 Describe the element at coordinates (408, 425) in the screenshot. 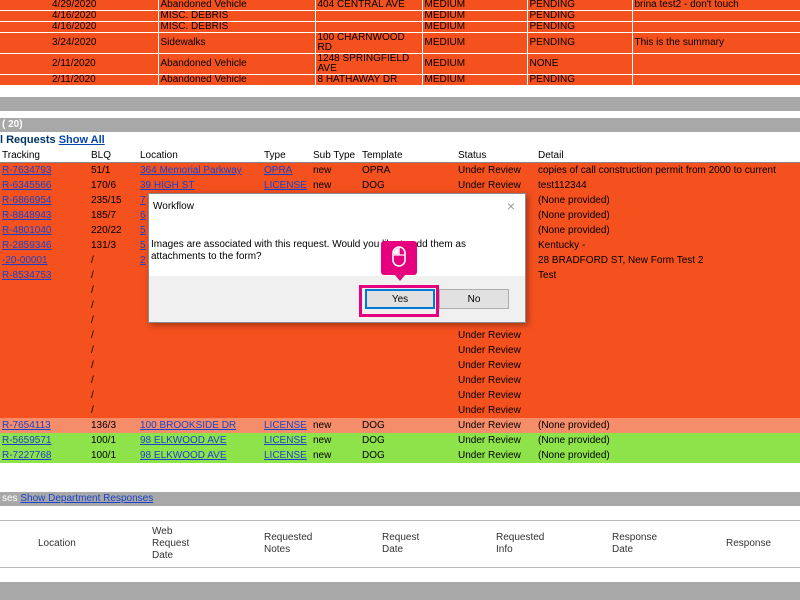

I see `cell-template: DOG` at that location.